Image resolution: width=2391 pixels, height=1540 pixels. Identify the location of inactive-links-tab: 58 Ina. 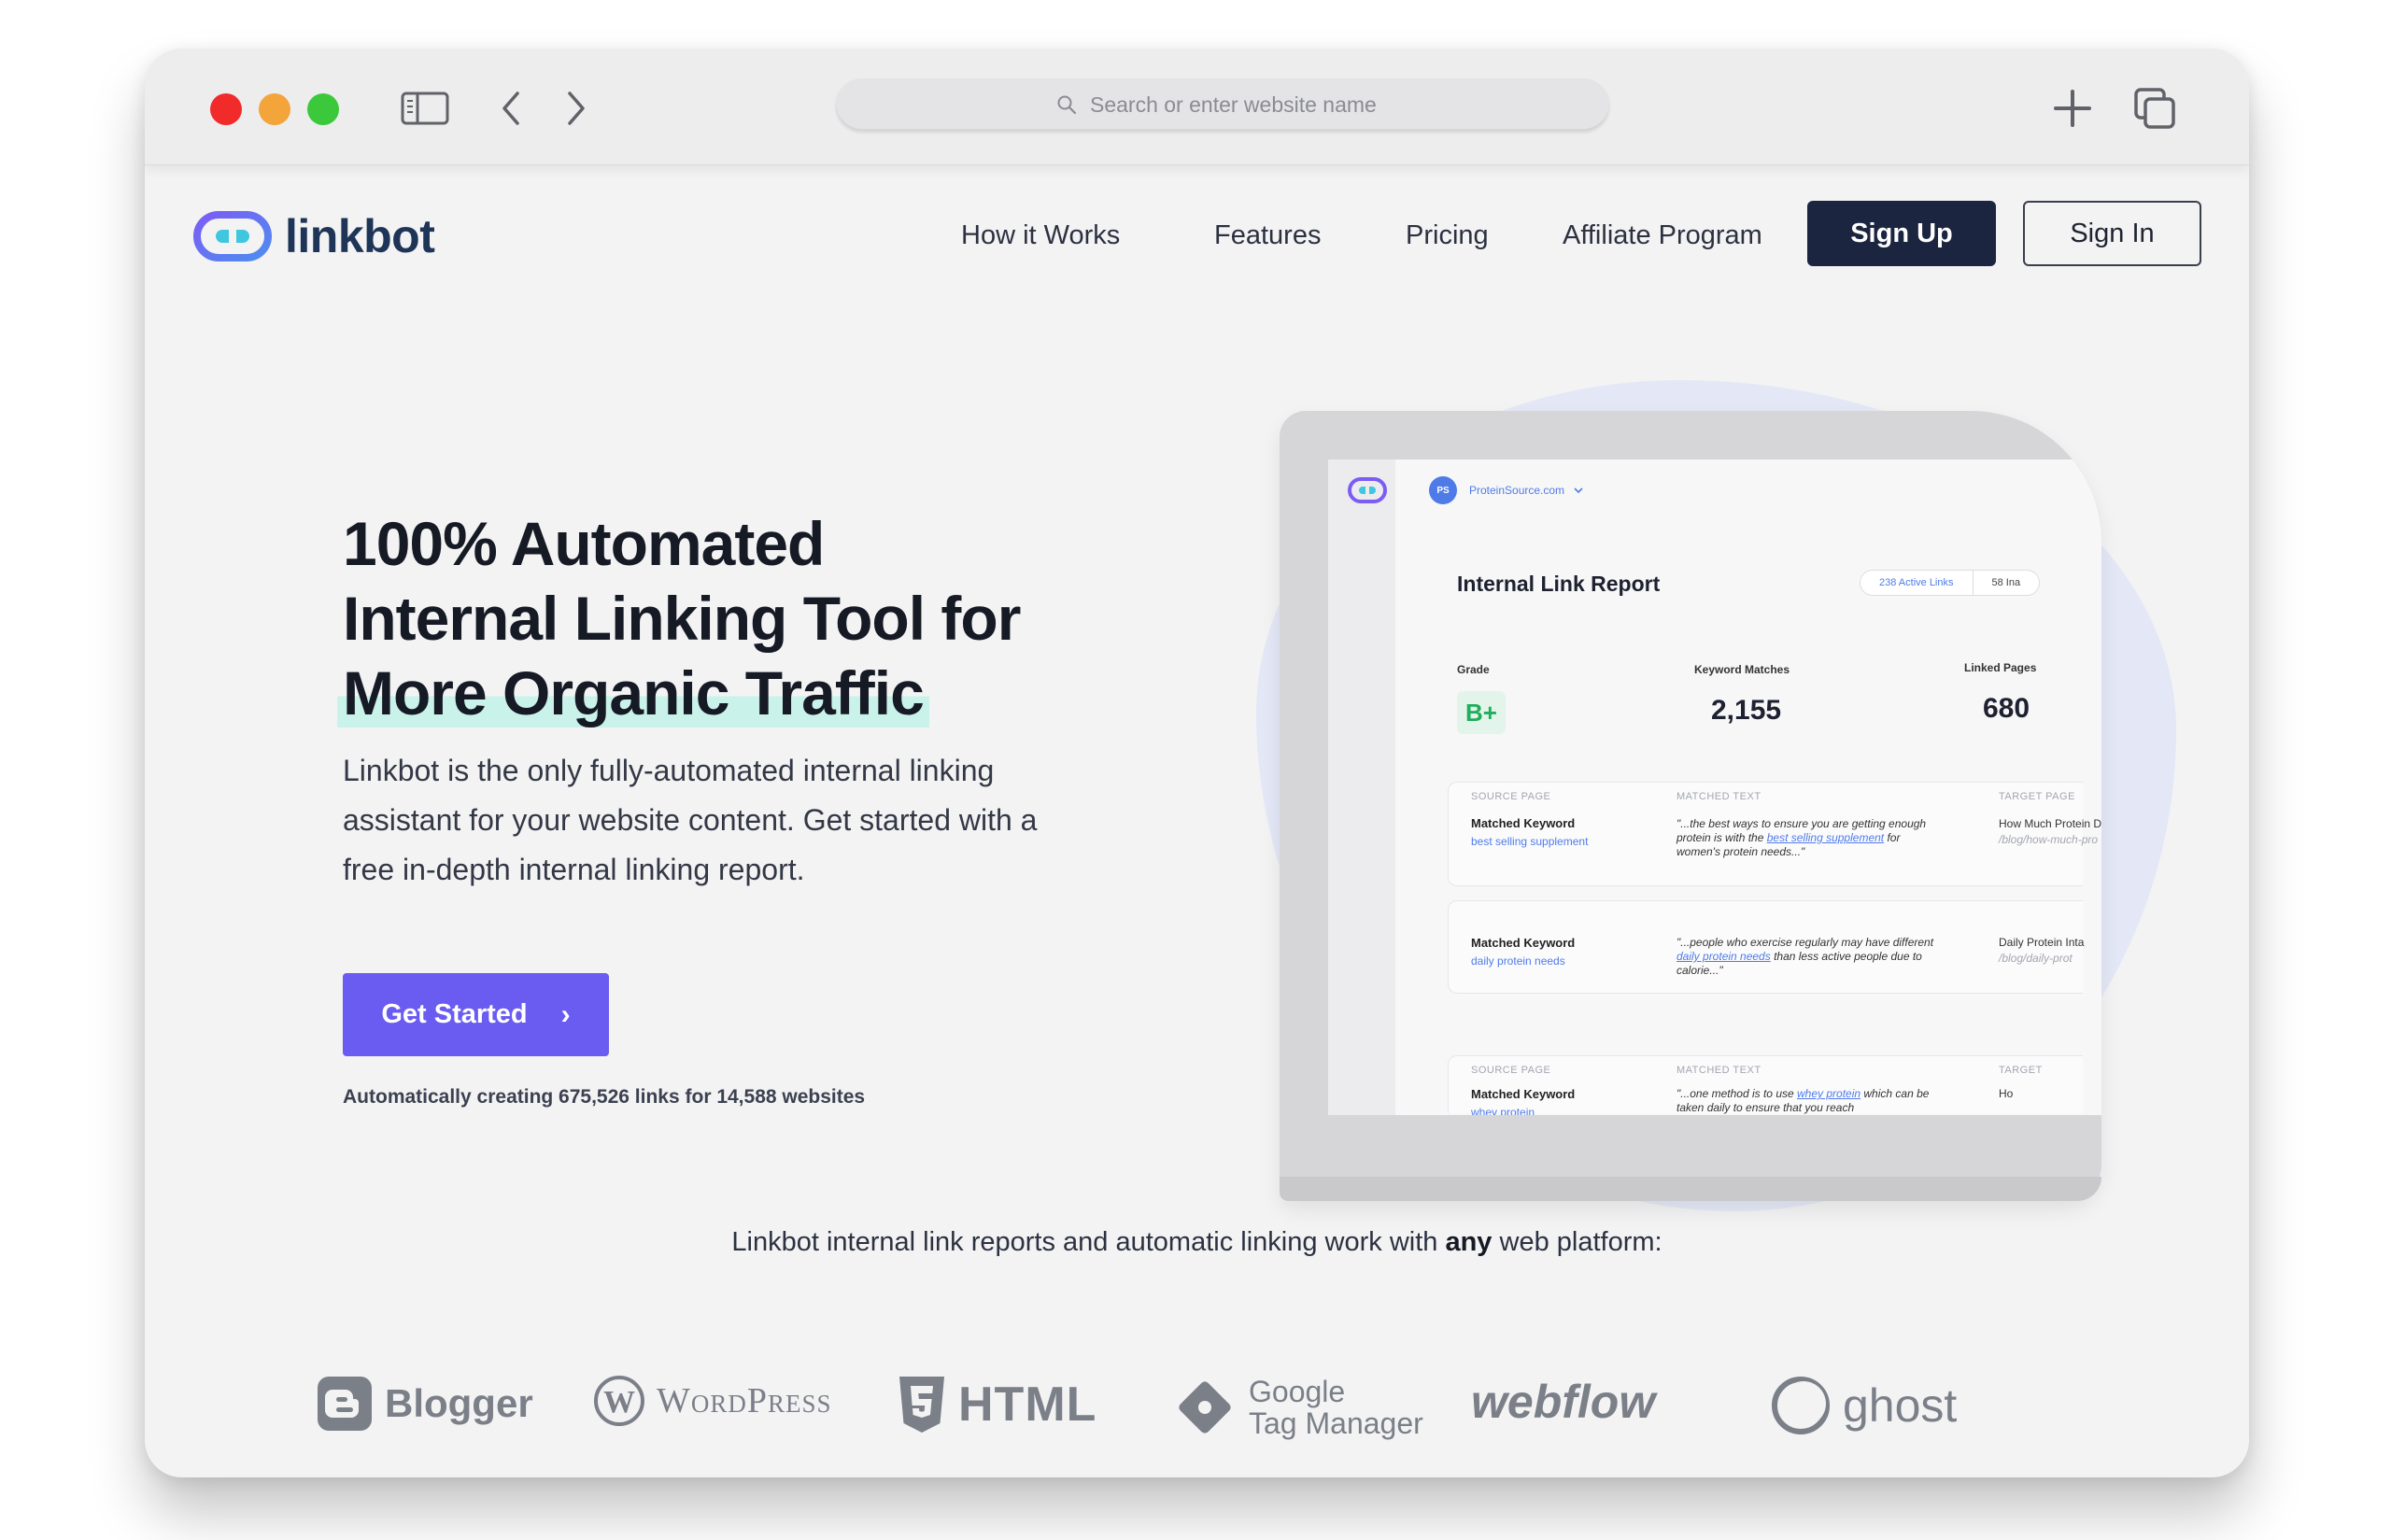
(2006, 582).